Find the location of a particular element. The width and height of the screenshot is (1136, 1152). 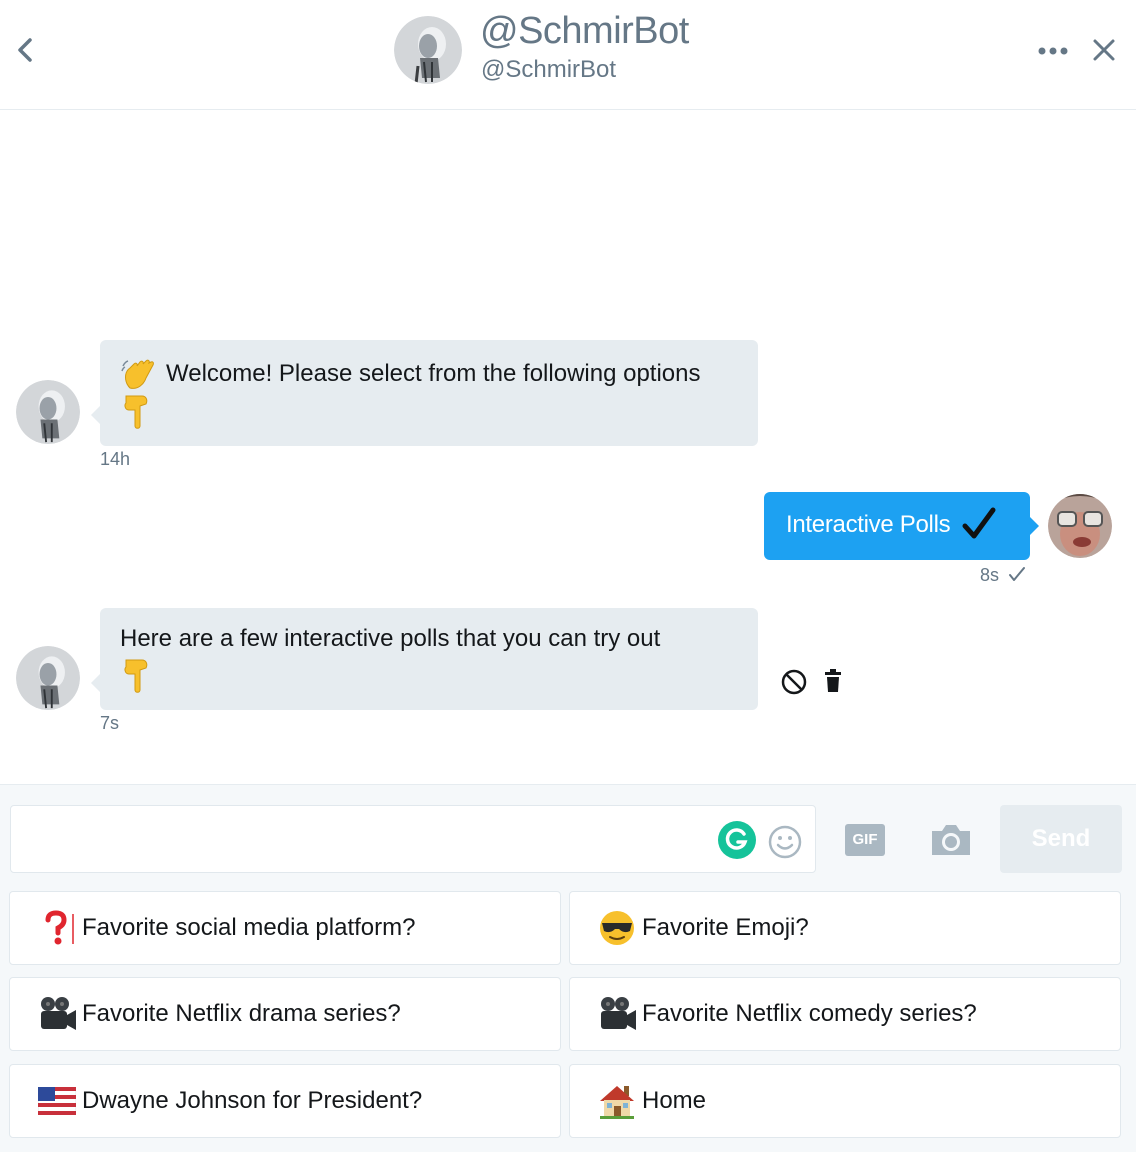

heavy-check-mark-icon is located at coordinates (979, 523).